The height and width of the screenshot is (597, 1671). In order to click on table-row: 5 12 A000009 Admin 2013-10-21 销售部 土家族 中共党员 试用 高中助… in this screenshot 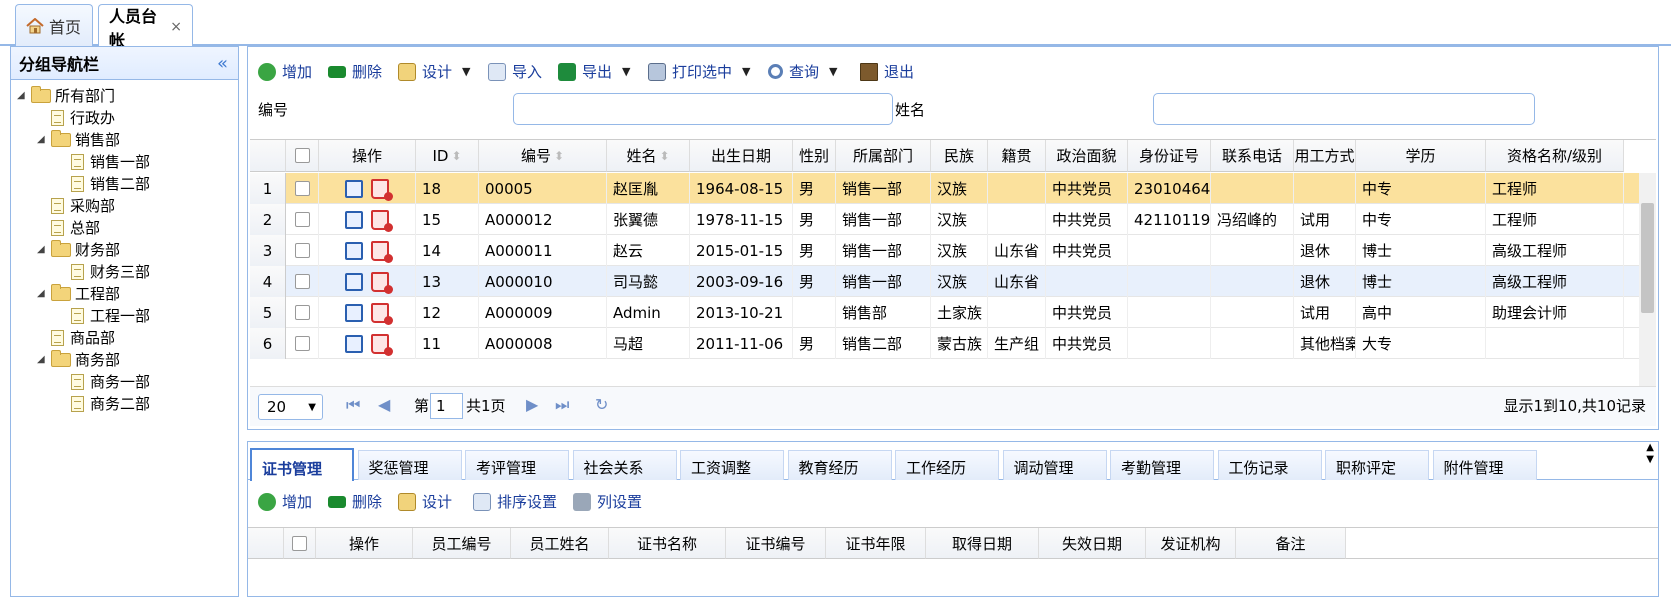, I will do `click(953, 312)`.